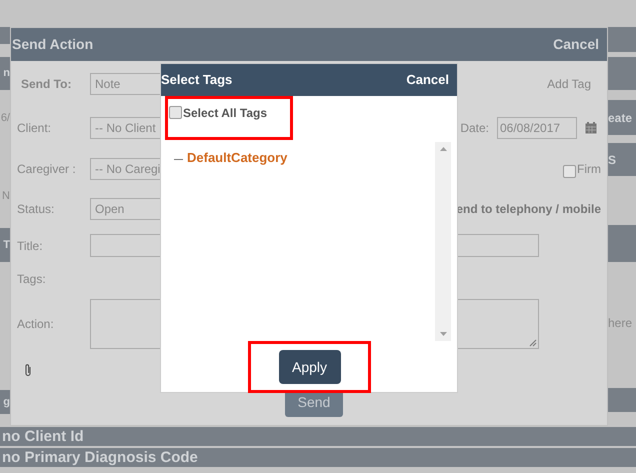  What do you see at coordinates (5, 73) in the screenshot?
I see `page-fragment: n` at bounding box center [5, 73].